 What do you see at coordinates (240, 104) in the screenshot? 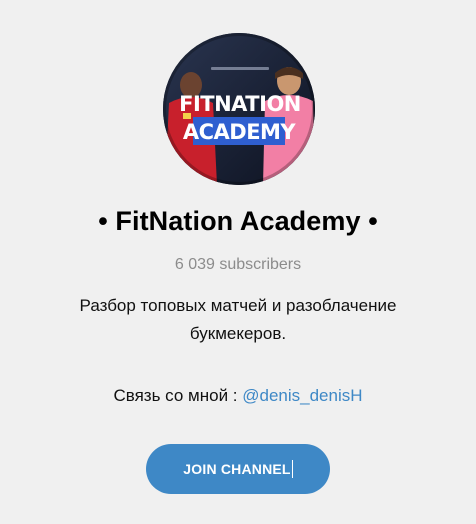
I see `avatar-title-text: FITNATION` at bounding box center [240, 104].